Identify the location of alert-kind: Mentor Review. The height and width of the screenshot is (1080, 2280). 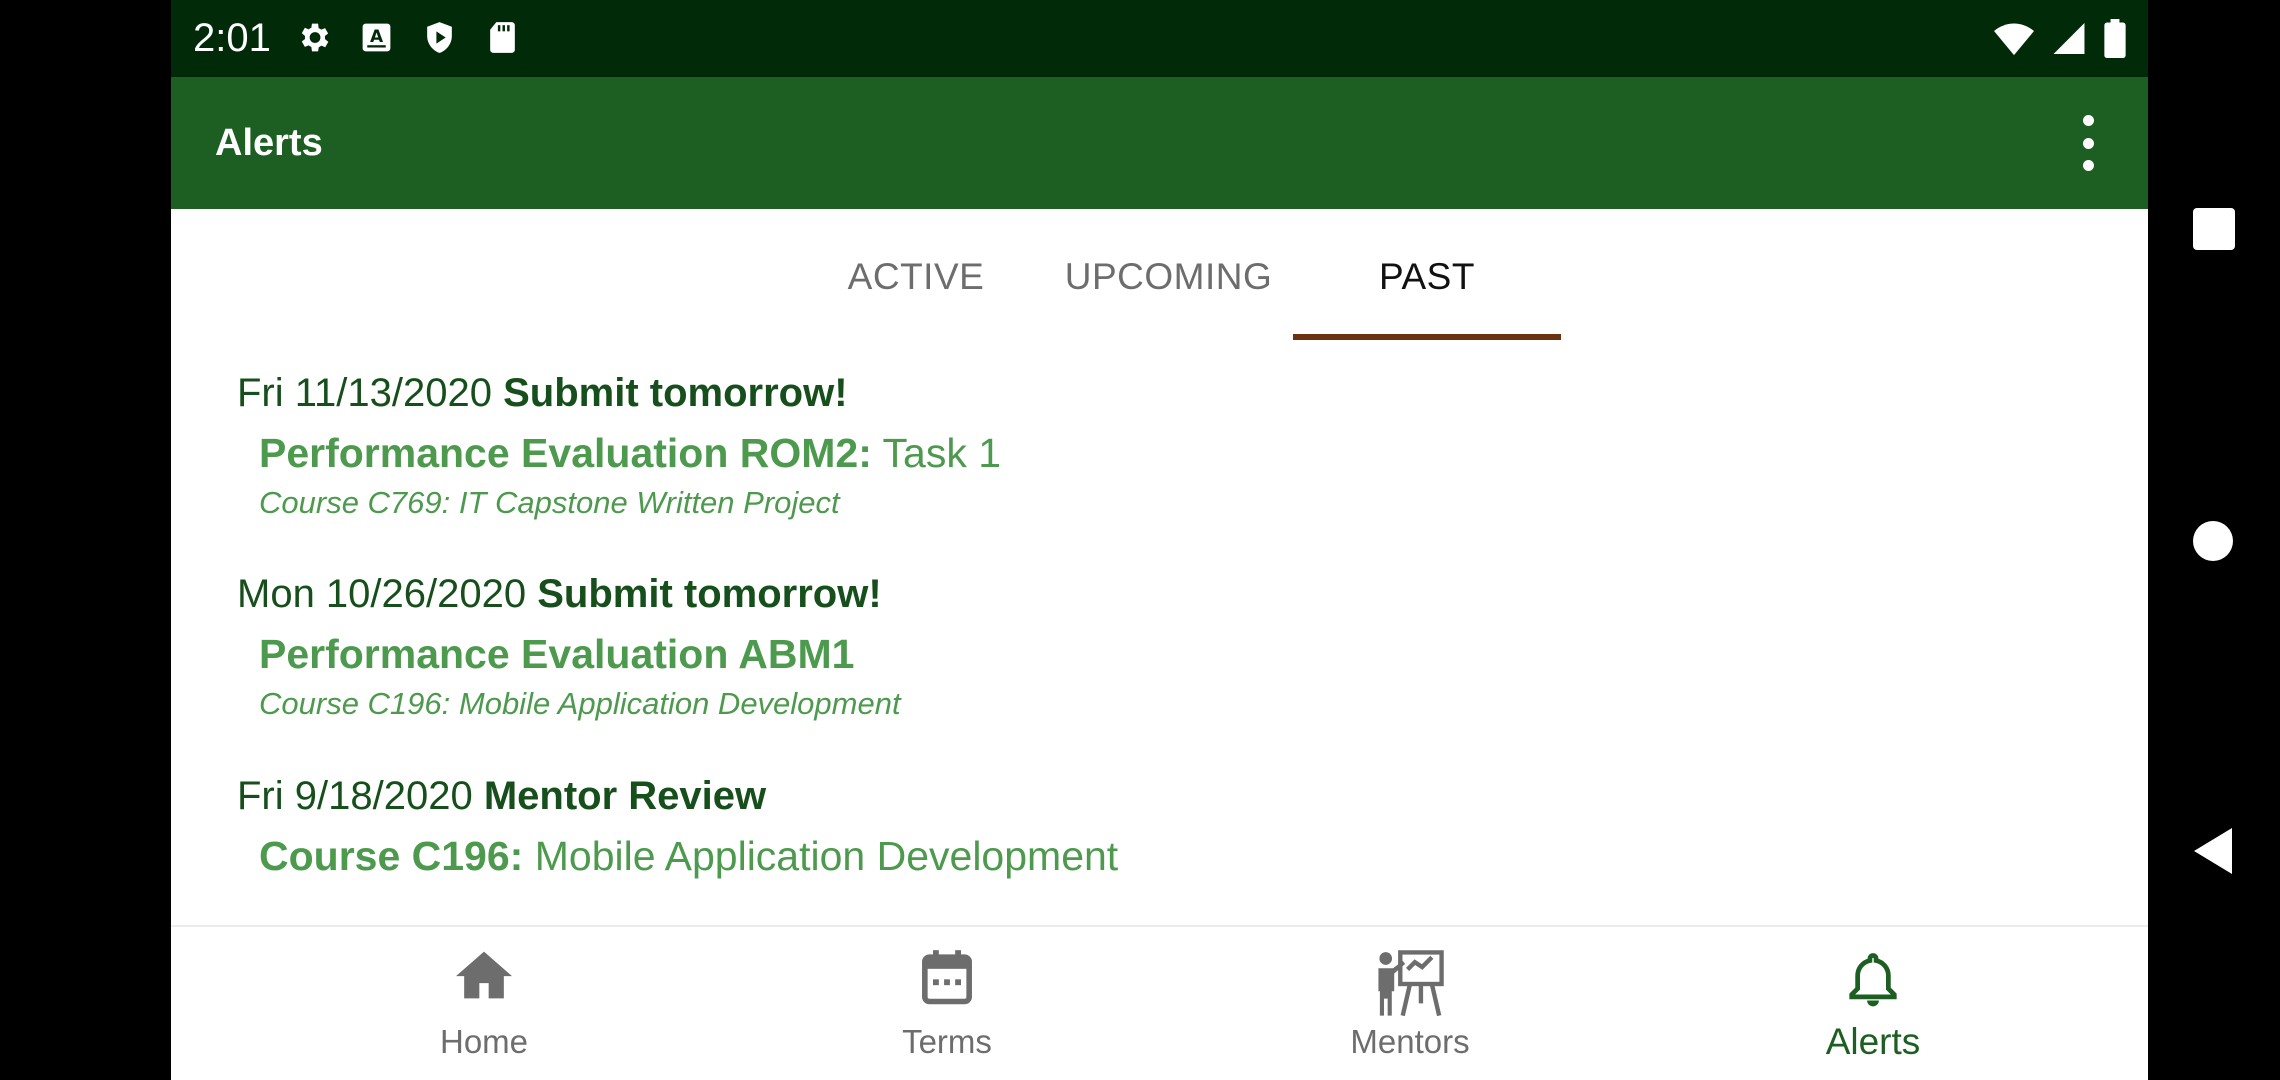
(625, 796).